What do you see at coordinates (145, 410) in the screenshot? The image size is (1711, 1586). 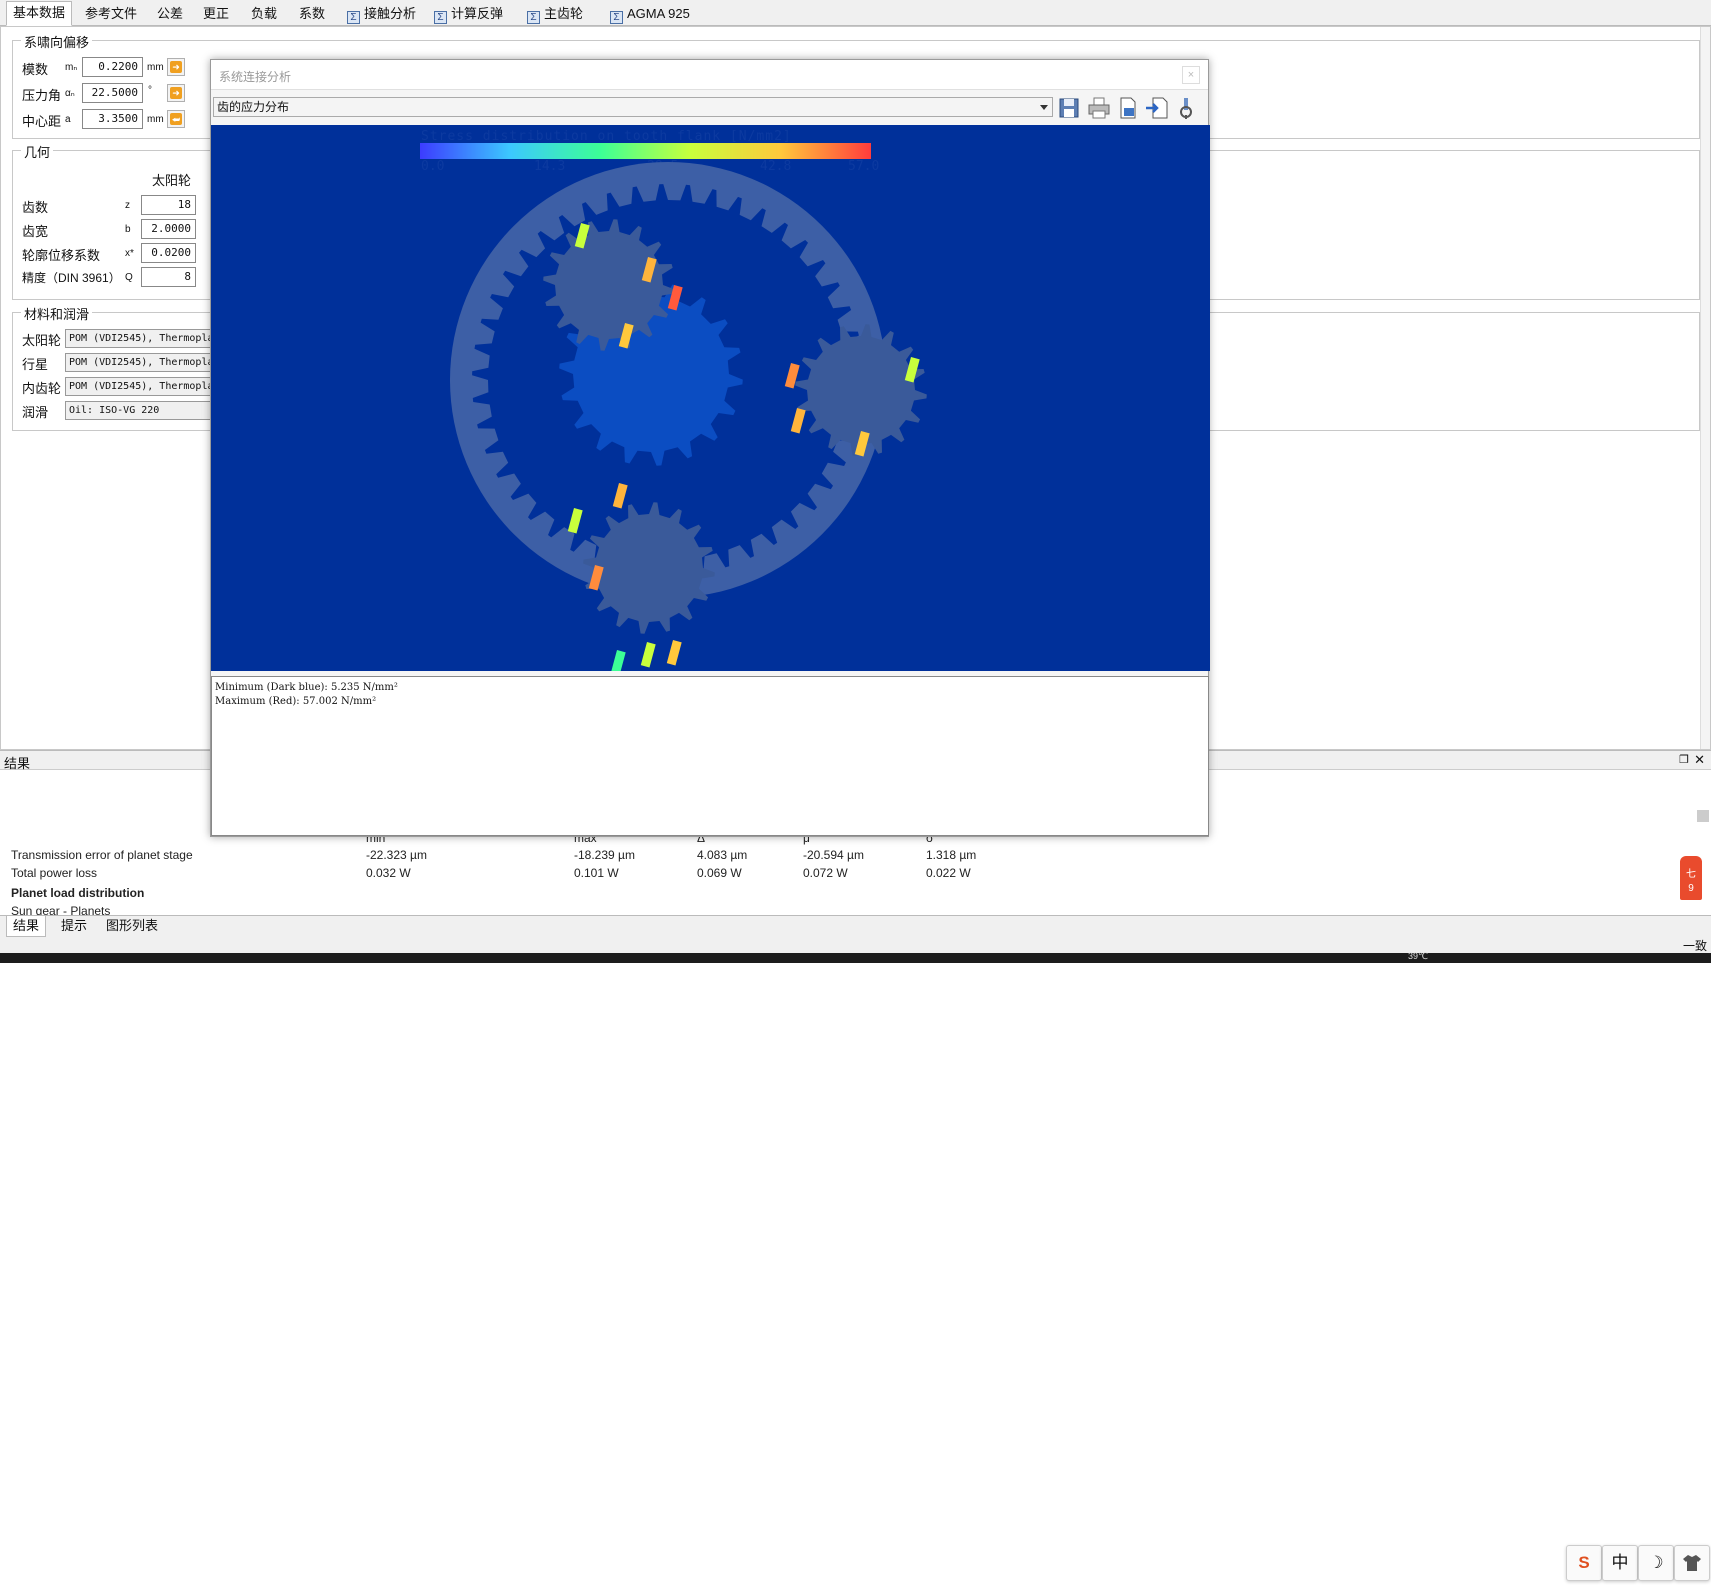 I see `lubrication-field: Oil: ISO-VG 220` at bounding box center [145, 410].